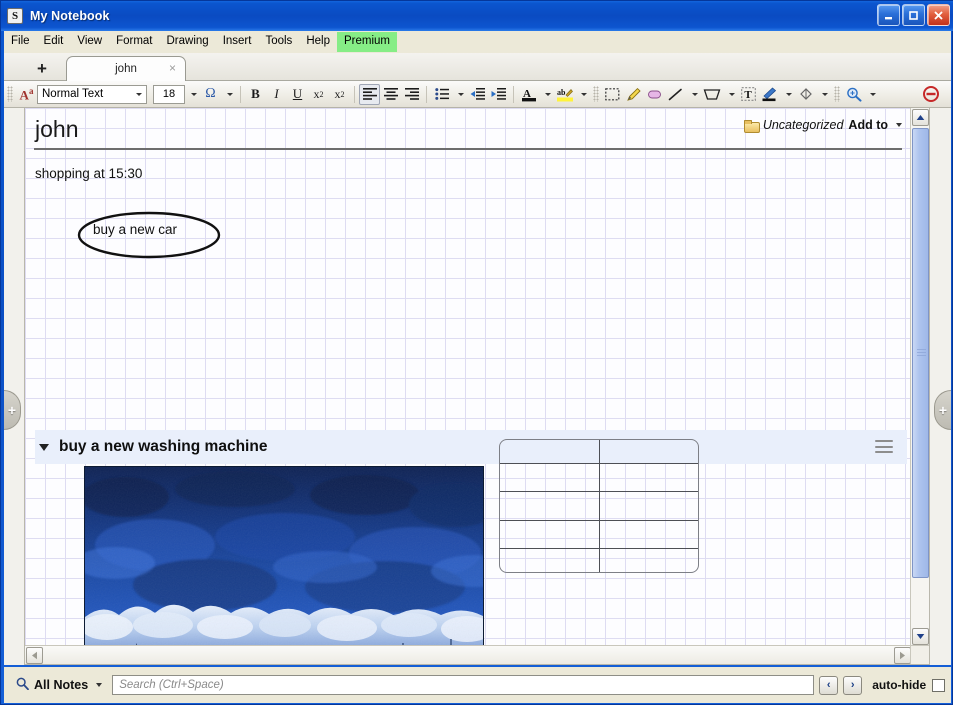  I want to click on menu-edit: Edit, so click(54, 42).